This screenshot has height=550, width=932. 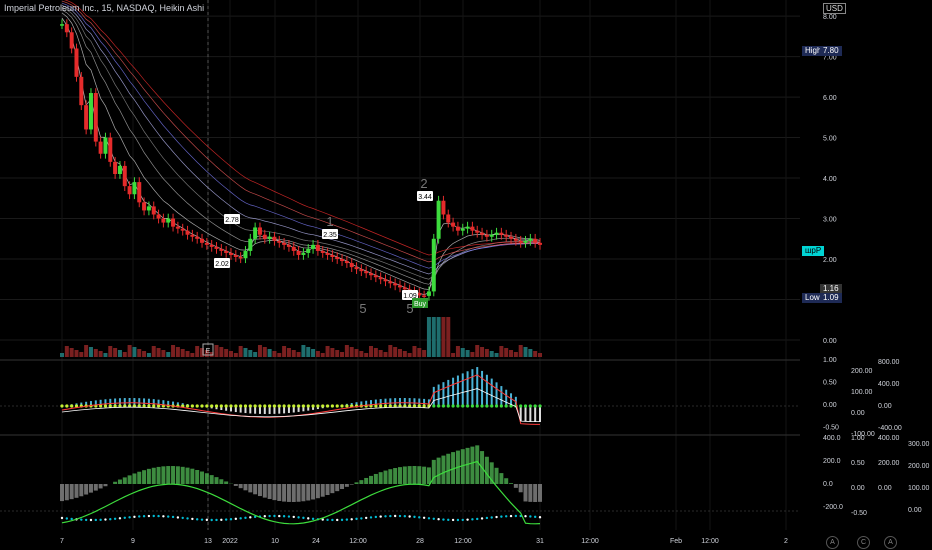 I want to click on osc-tick-col1: -200.0, so click(x=833, y=507).